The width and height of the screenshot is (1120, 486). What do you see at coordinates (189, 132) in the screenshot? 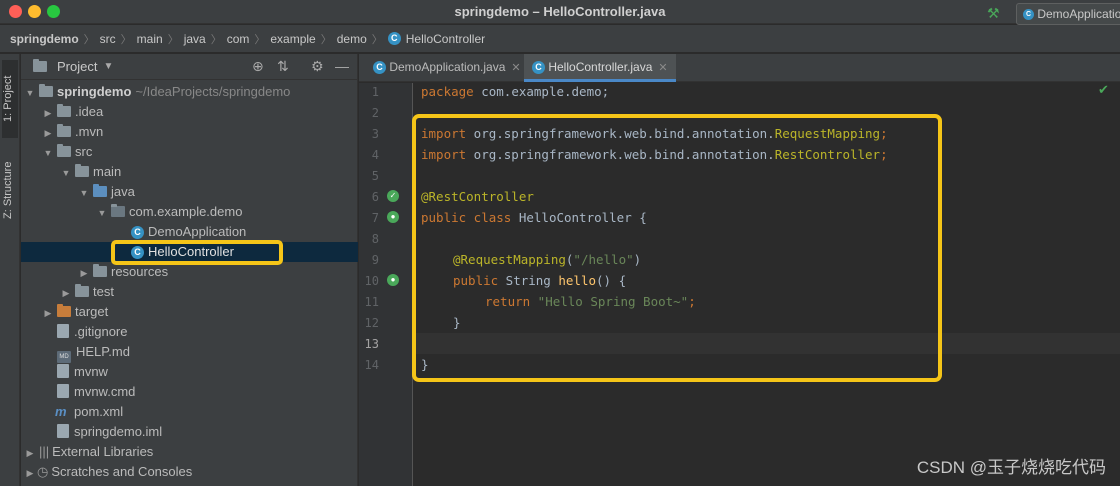
I see `tree-item-mvn: ▶ .mvn` at bounding box center [189, 132].